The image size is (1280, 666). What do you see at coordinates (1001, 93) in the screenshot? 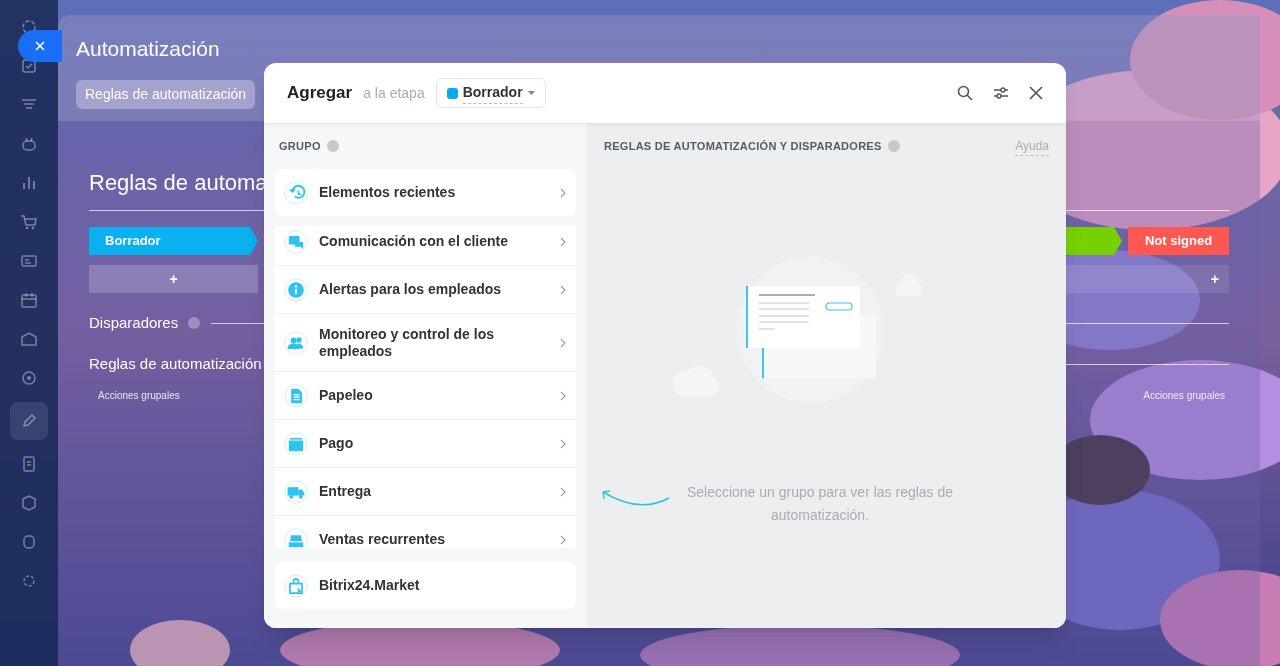
I see `settings-icon` at bounding box center [1001, 93].